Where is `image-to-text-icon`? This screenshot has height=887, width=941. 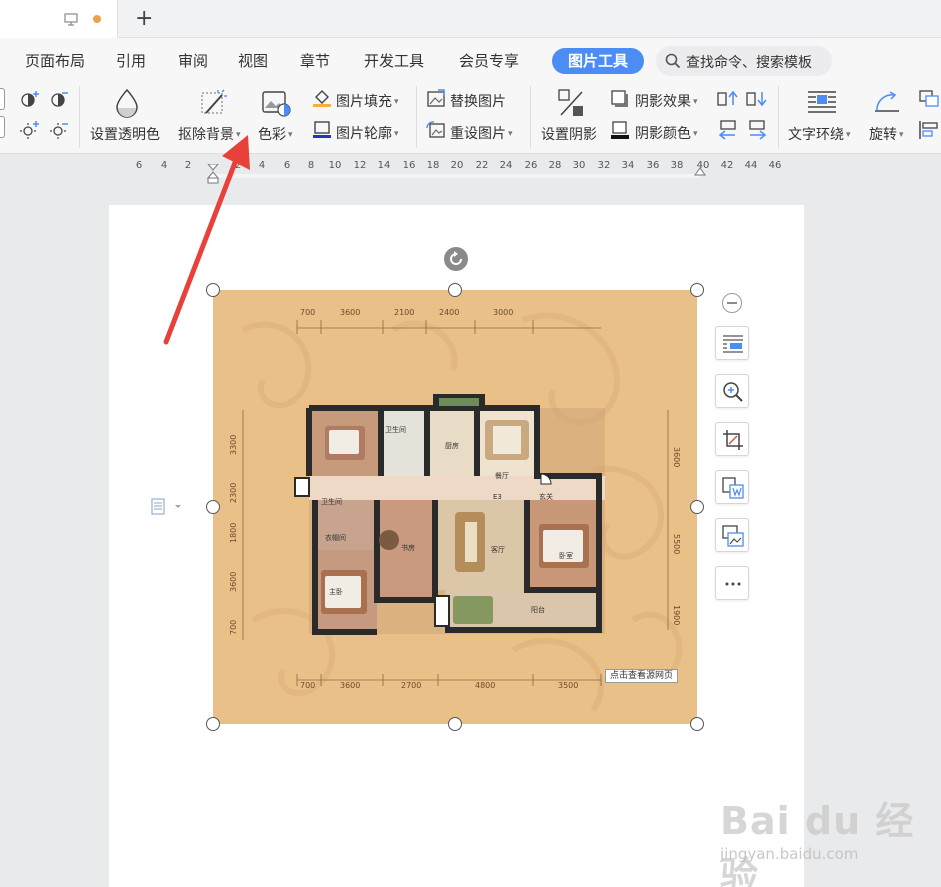 image-to-text-icon is located at coordinates (733, 488).